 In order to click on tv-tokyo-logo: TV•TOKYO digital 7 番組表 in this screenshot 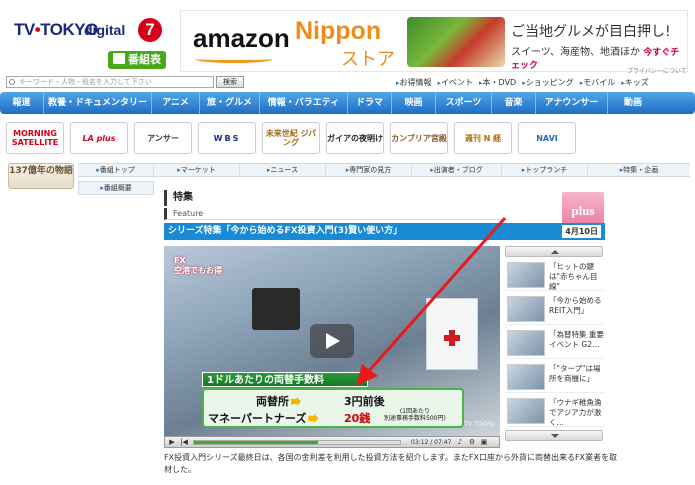, I will do `click(88, 42)`.